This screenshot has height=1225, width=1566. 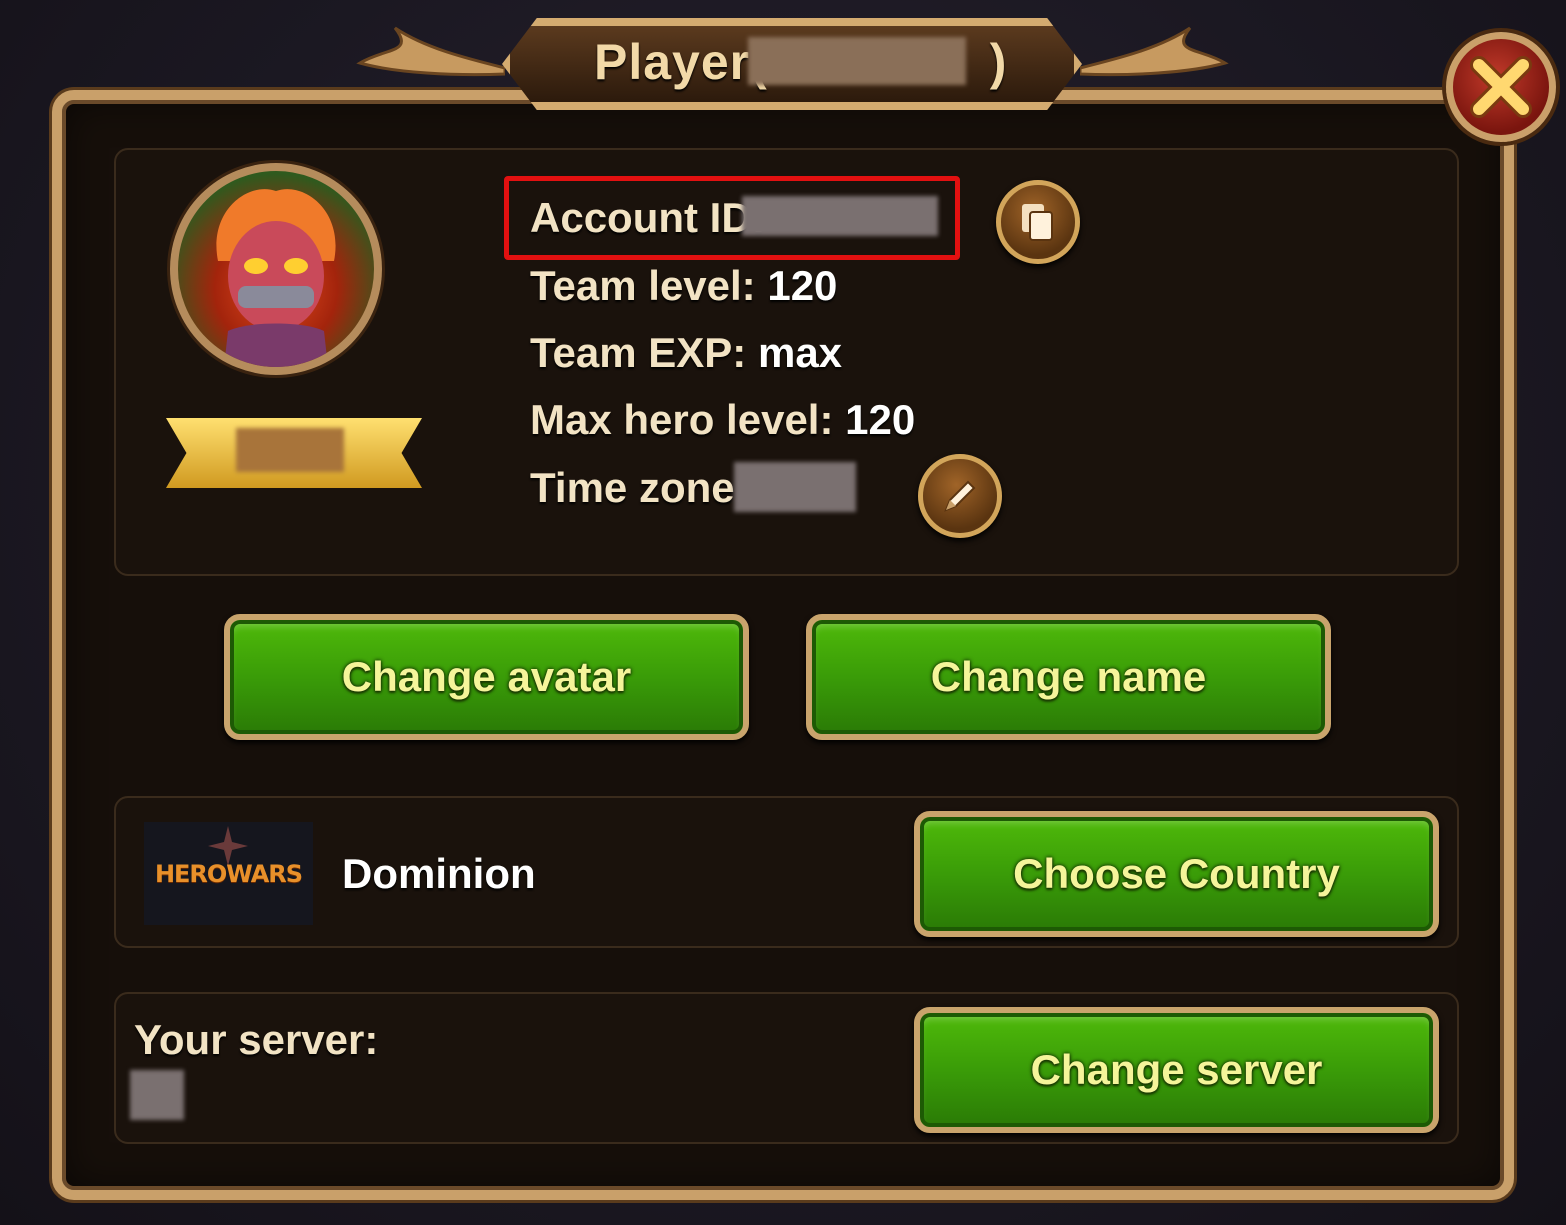 I want to click on close-button, so click(x=1501, y=87).